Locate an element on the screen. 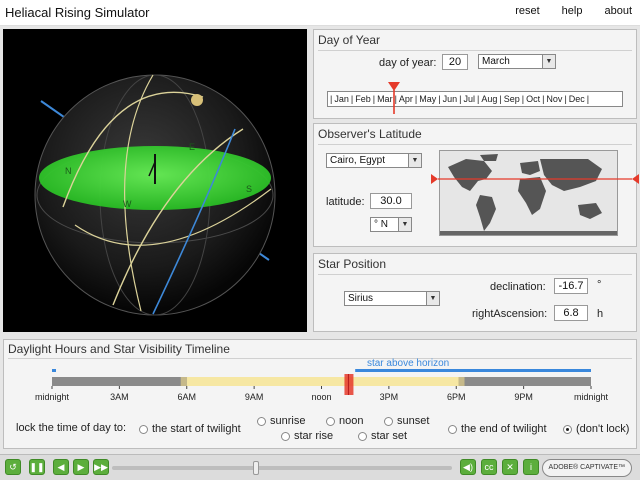  help-link: help is located at coordinates (572, 11).